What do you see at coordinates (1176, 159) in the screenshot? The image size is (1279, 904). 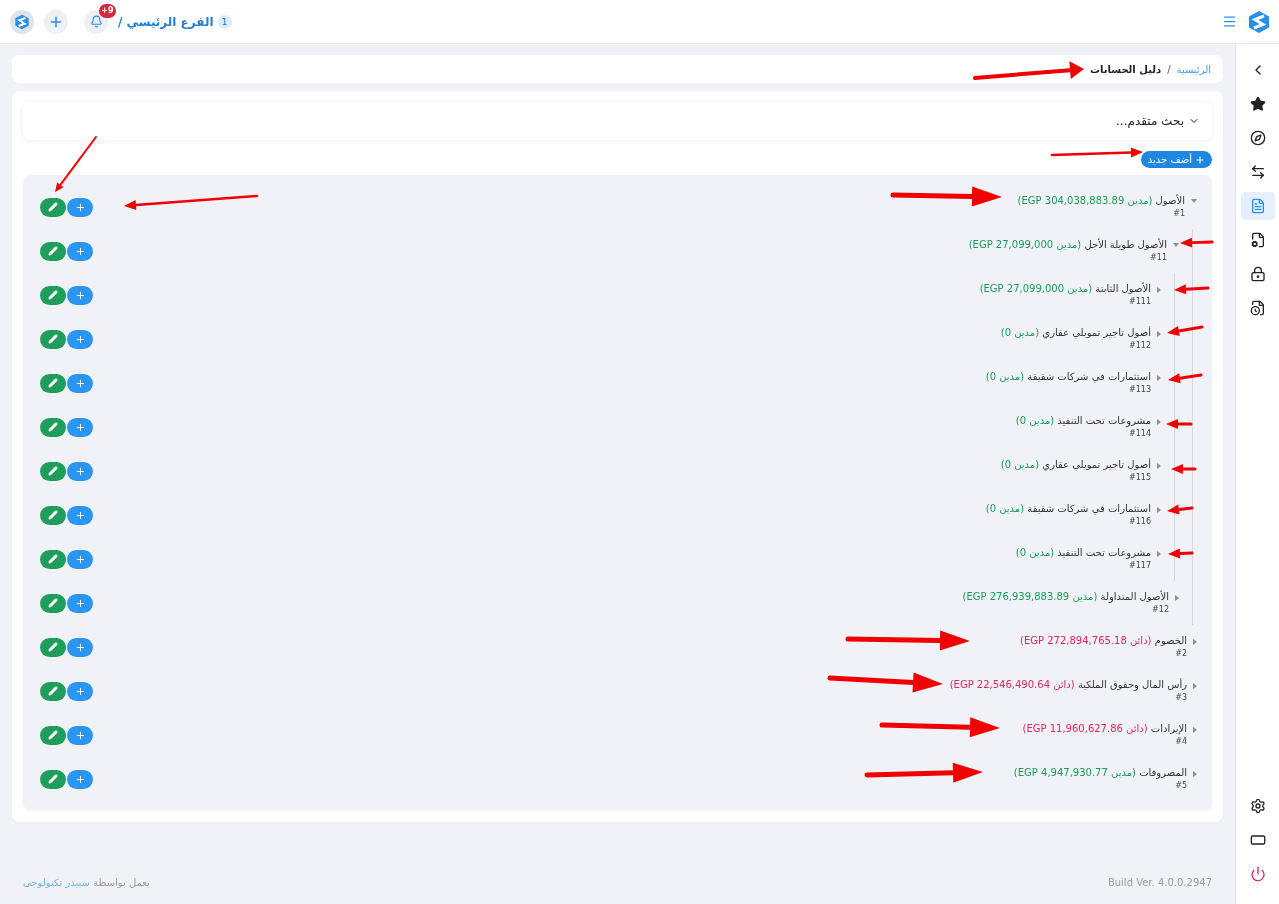 I see `add-new-button: أضف جديد` at bounding box center [1176, 159].